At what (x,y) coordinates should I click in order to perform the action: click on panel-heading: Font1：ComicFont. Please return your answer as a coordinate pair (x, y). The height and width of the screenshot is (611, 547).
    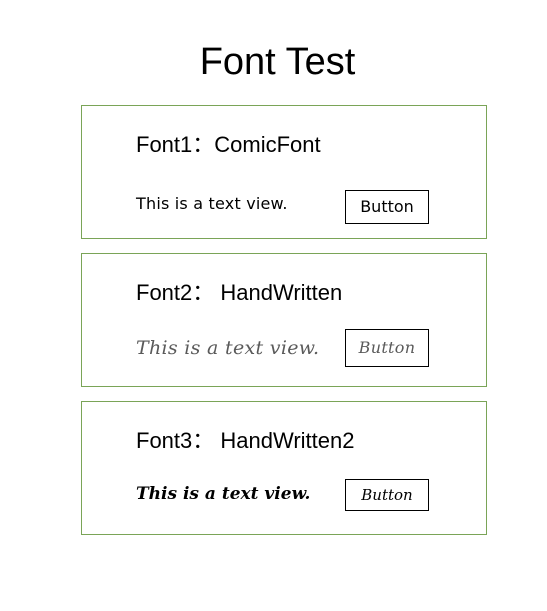
    Looking at the image, I should click on (228, 144).